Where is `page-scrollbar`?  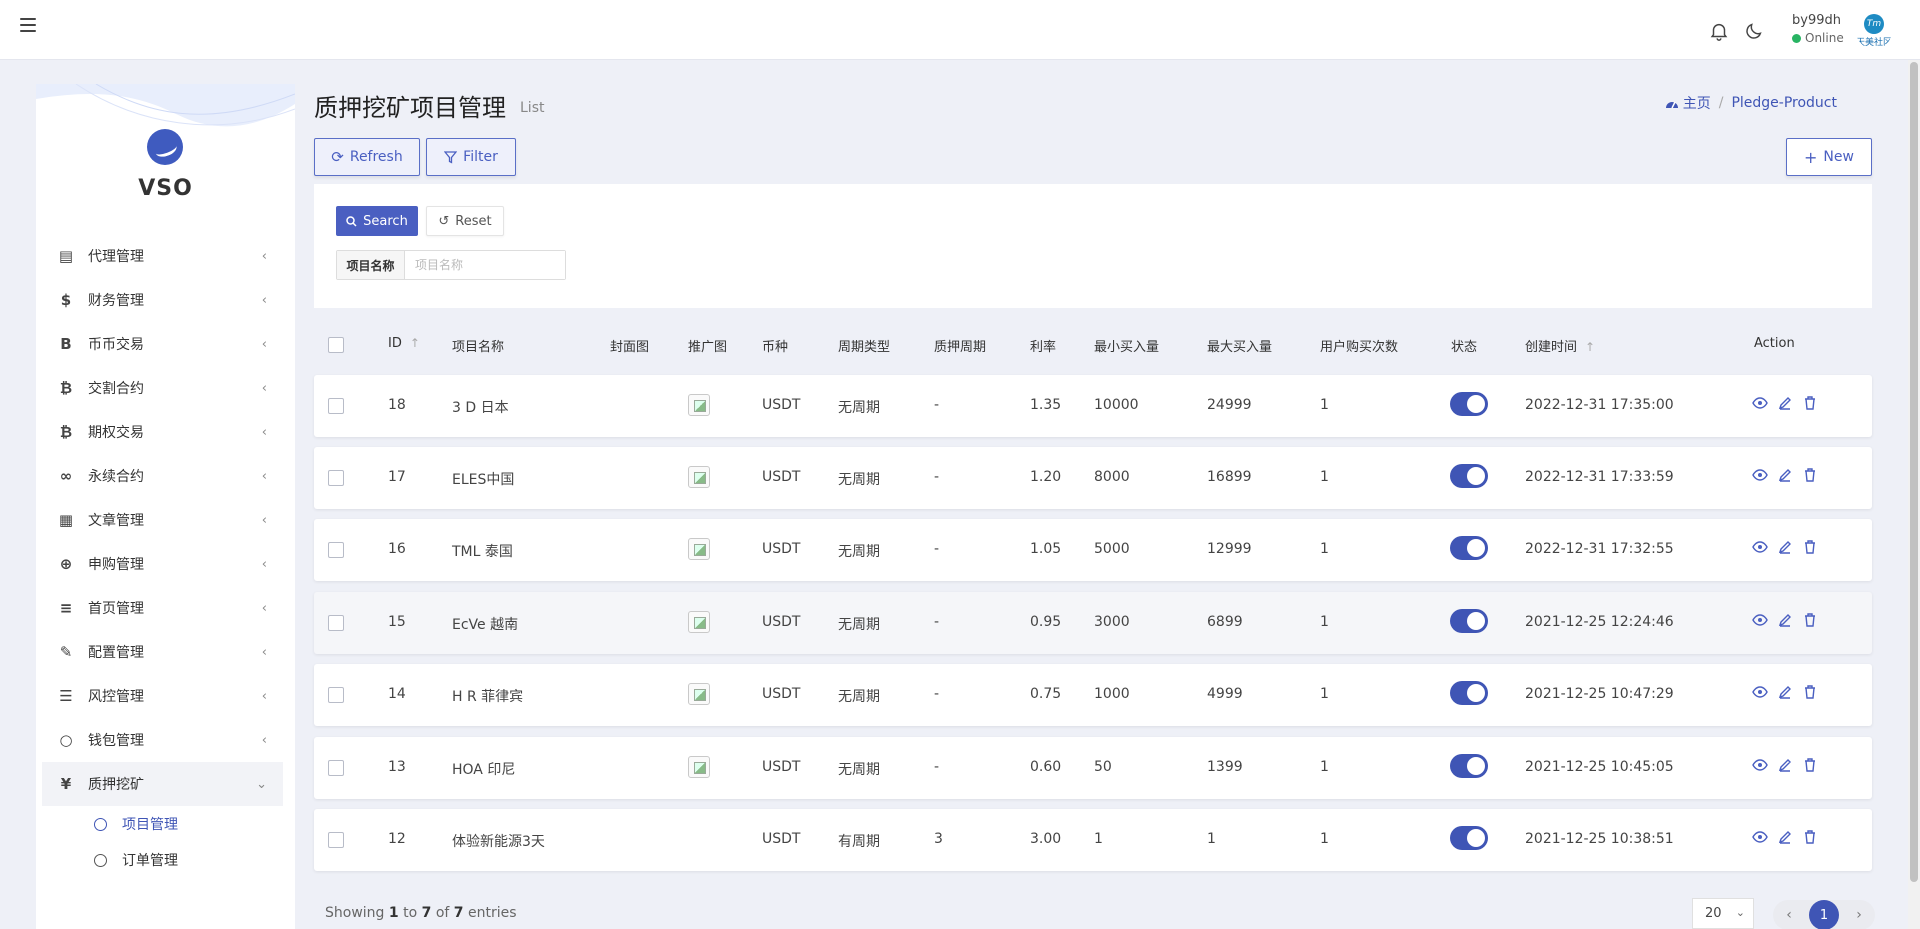 page-scrollbar is located at coordinates (1914, 494).